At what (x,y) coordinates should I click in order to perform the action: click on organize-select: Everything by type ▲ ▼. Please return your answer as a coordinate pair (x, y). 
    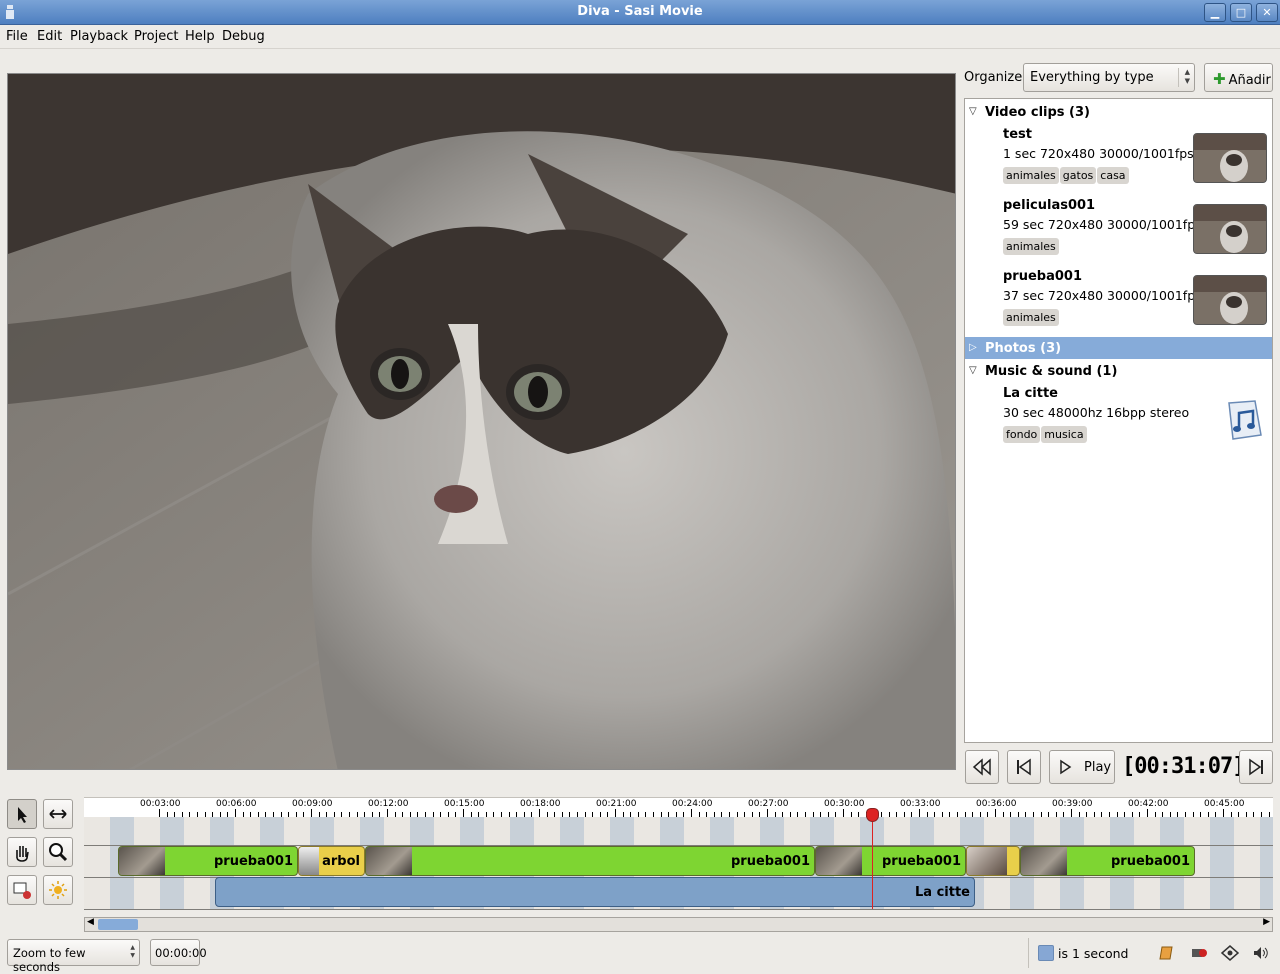
    Looking at the image, I should click on (1109, 77).